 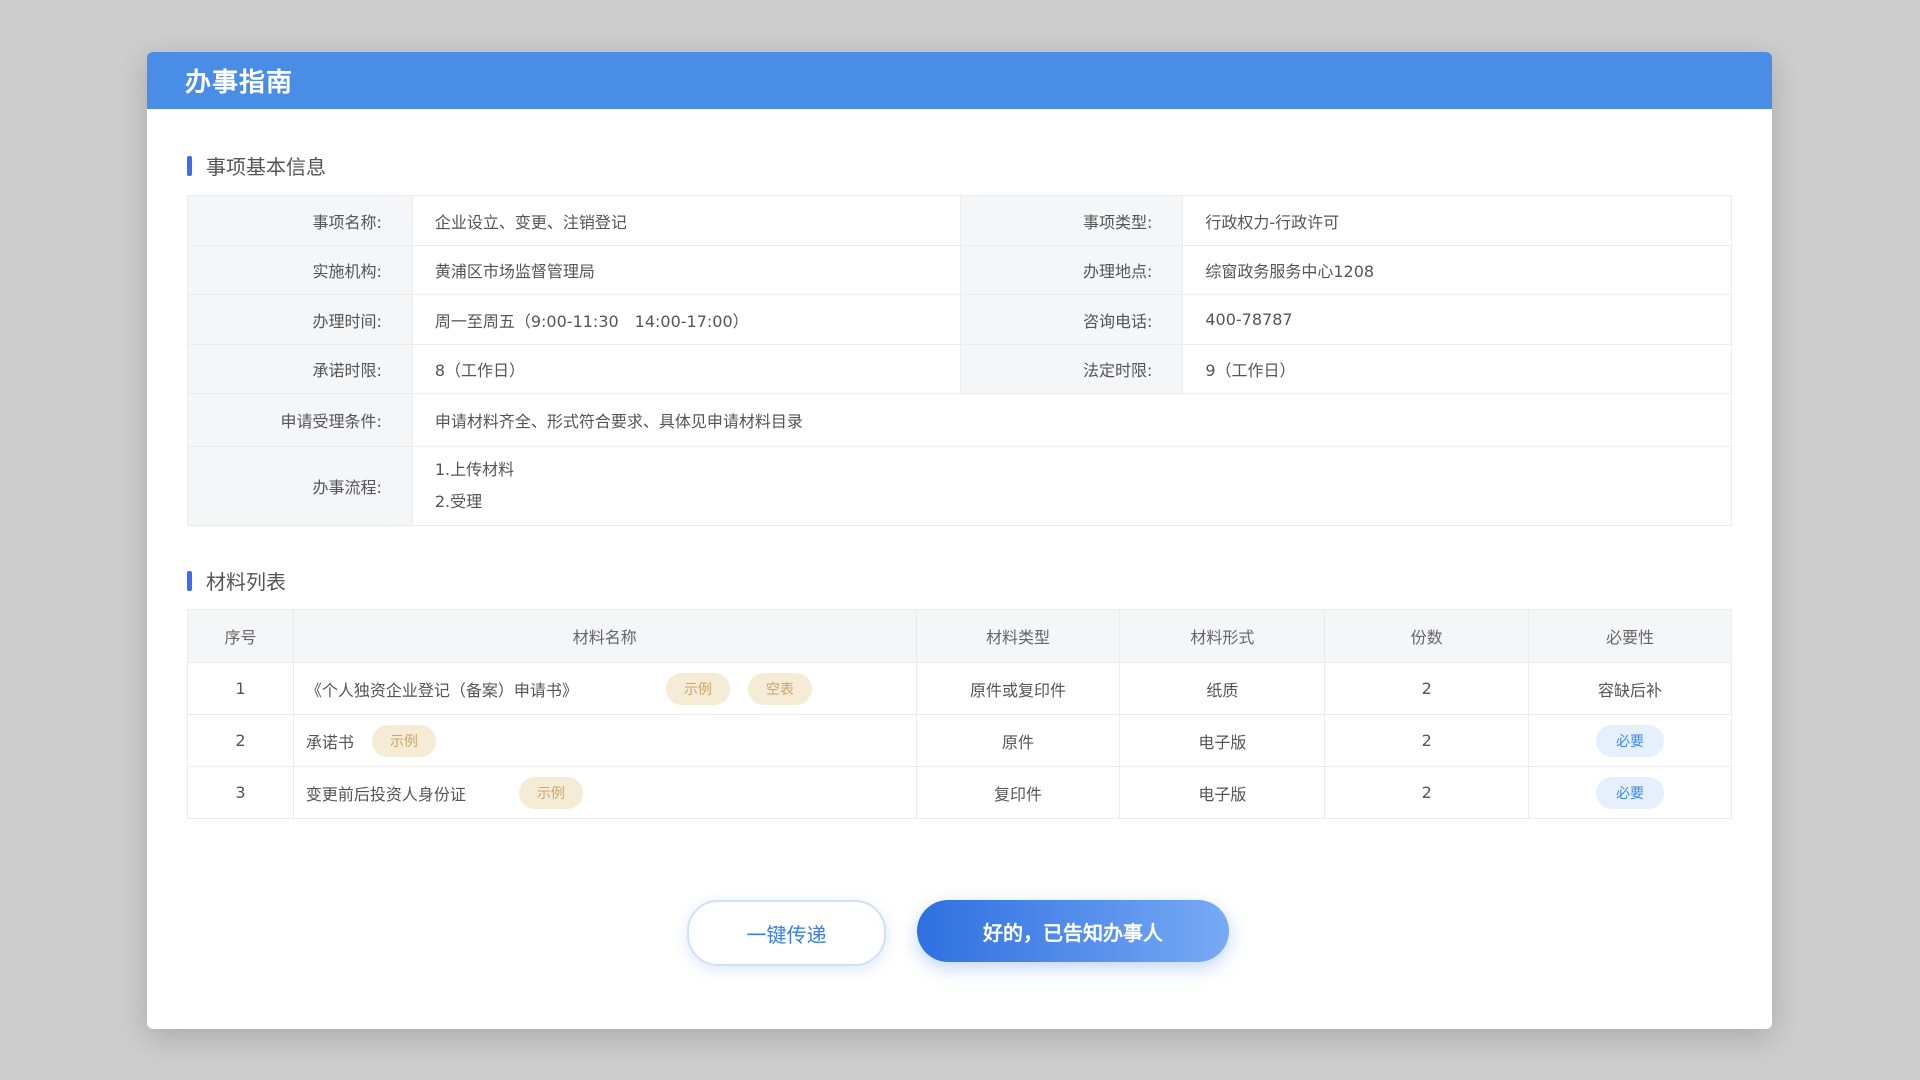 What do you see at coordinates (959, 80) in the screenshot?
I see `dialog-header: 办事指南` at bounding box center [959, 80].